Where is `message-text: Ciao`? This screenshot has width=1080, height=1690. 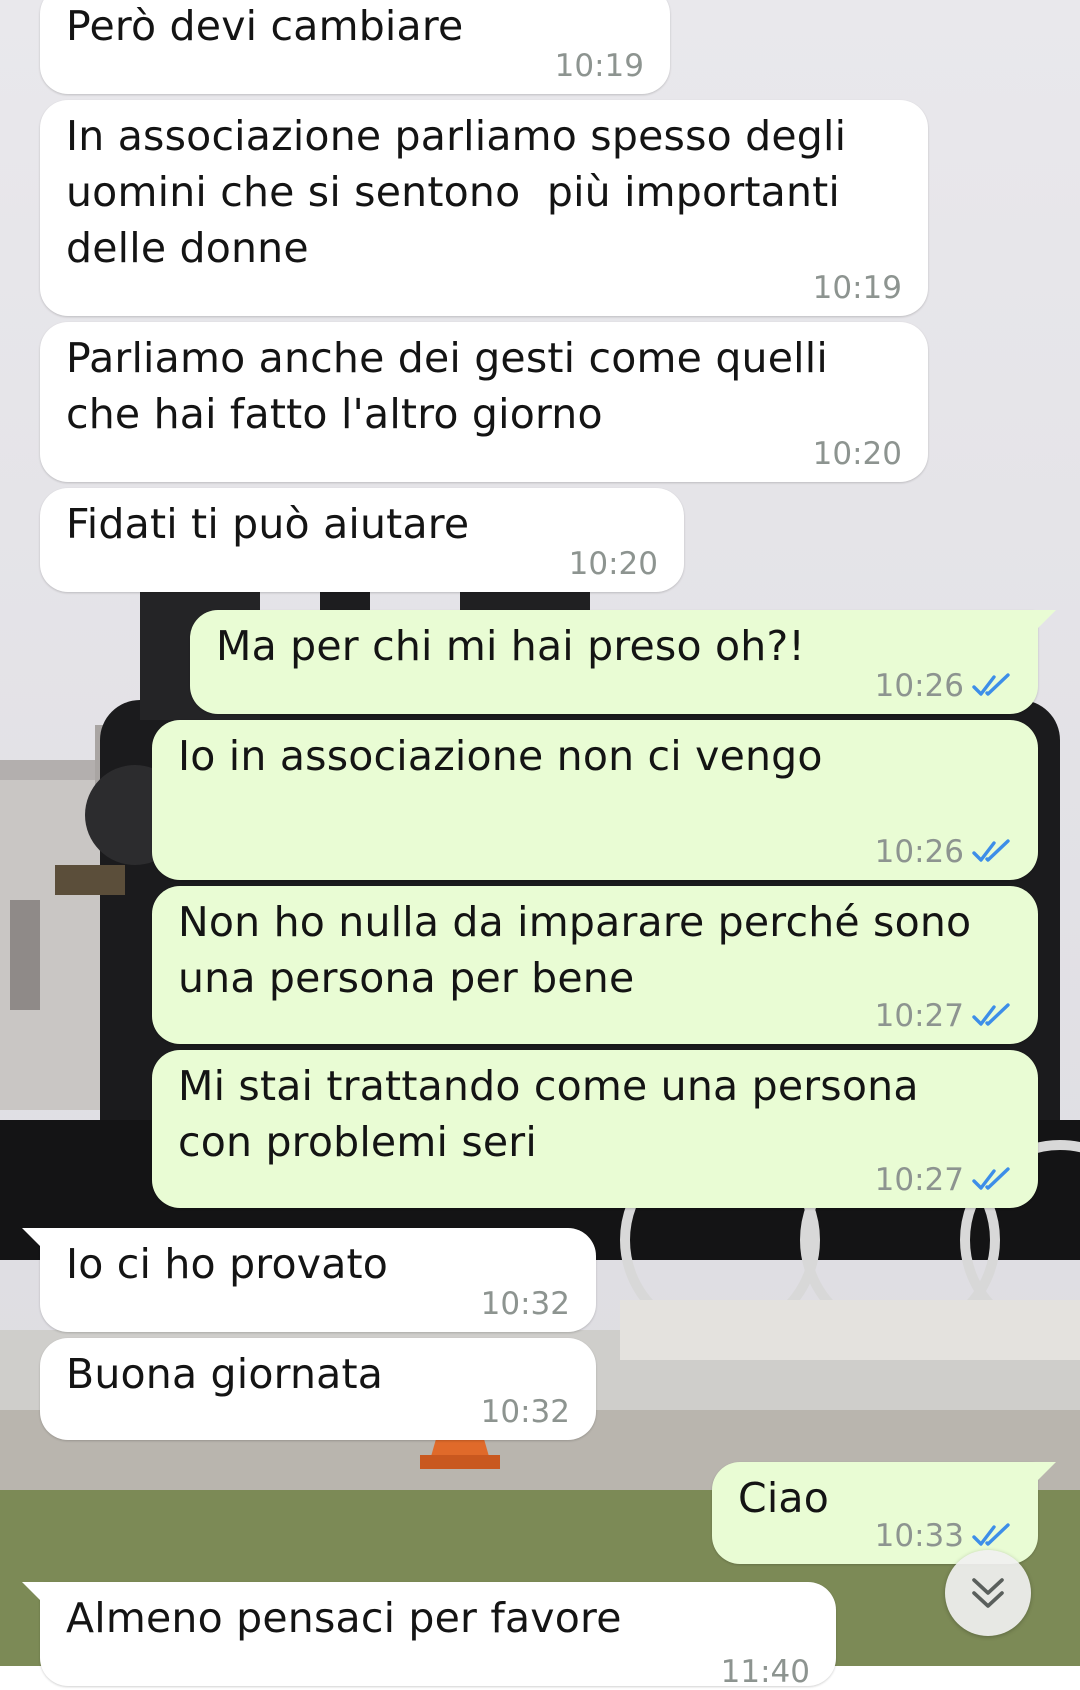
message-text: Ciao is located at coordinates (784, 1498).